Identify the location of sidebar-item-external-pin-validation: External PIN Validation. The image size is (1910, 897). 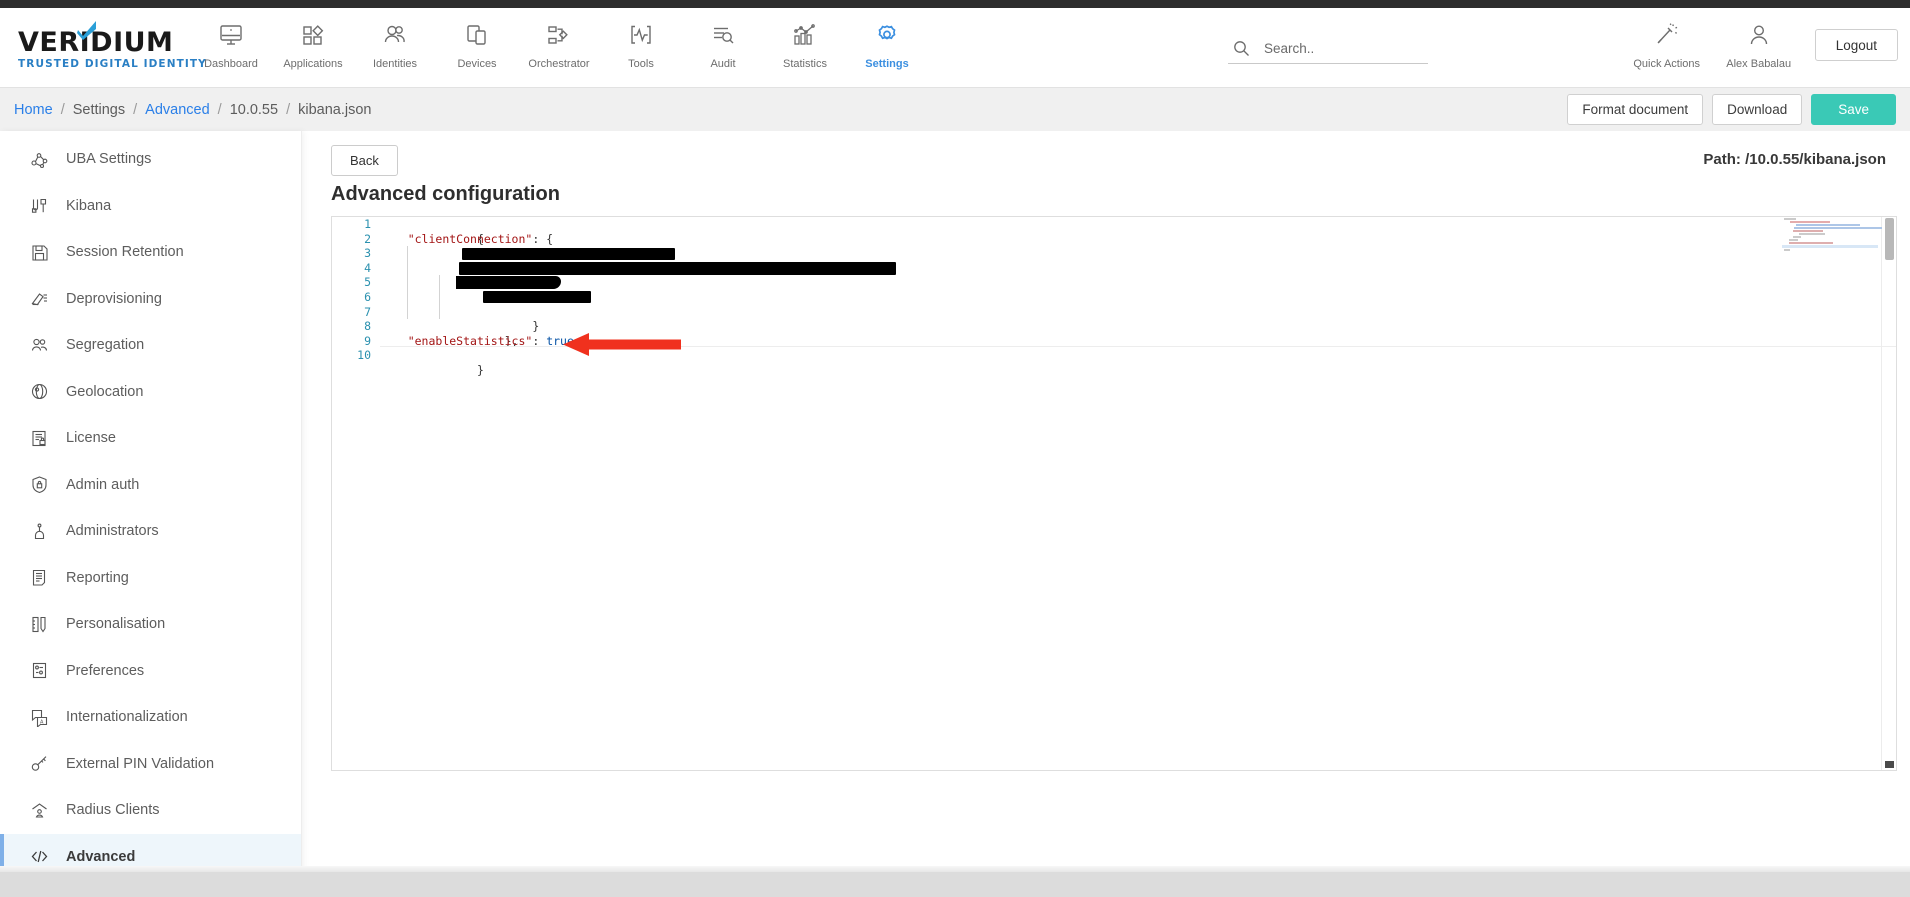
(150, 764).